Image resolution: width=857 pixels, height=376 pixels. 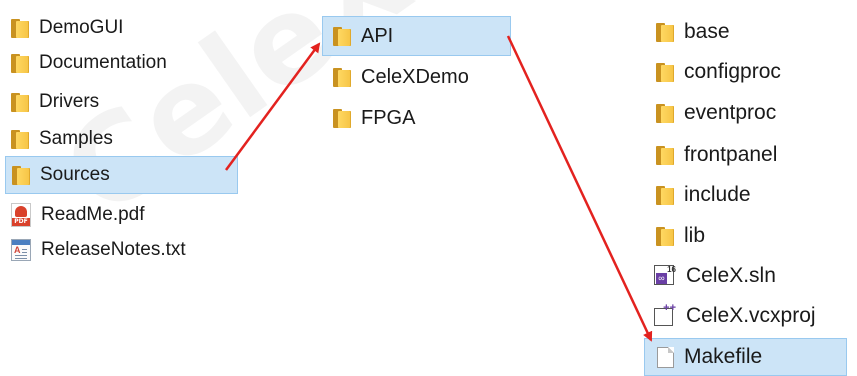 I want to click on arrow-api-to-makefile, so click(x=579, y=188).